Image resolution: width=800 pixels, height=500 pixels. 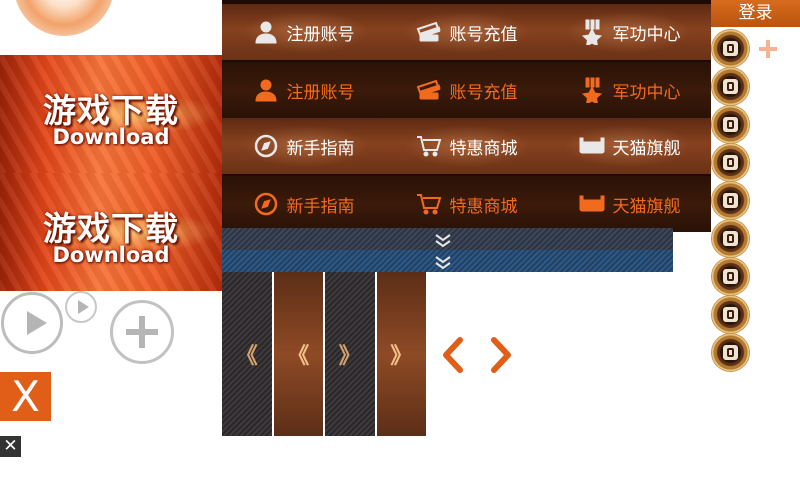 What do you see at coordinates (298, 354) in the screenshot?
I see `prev-page-button-hover: 《` at bounding box center [298, 354].